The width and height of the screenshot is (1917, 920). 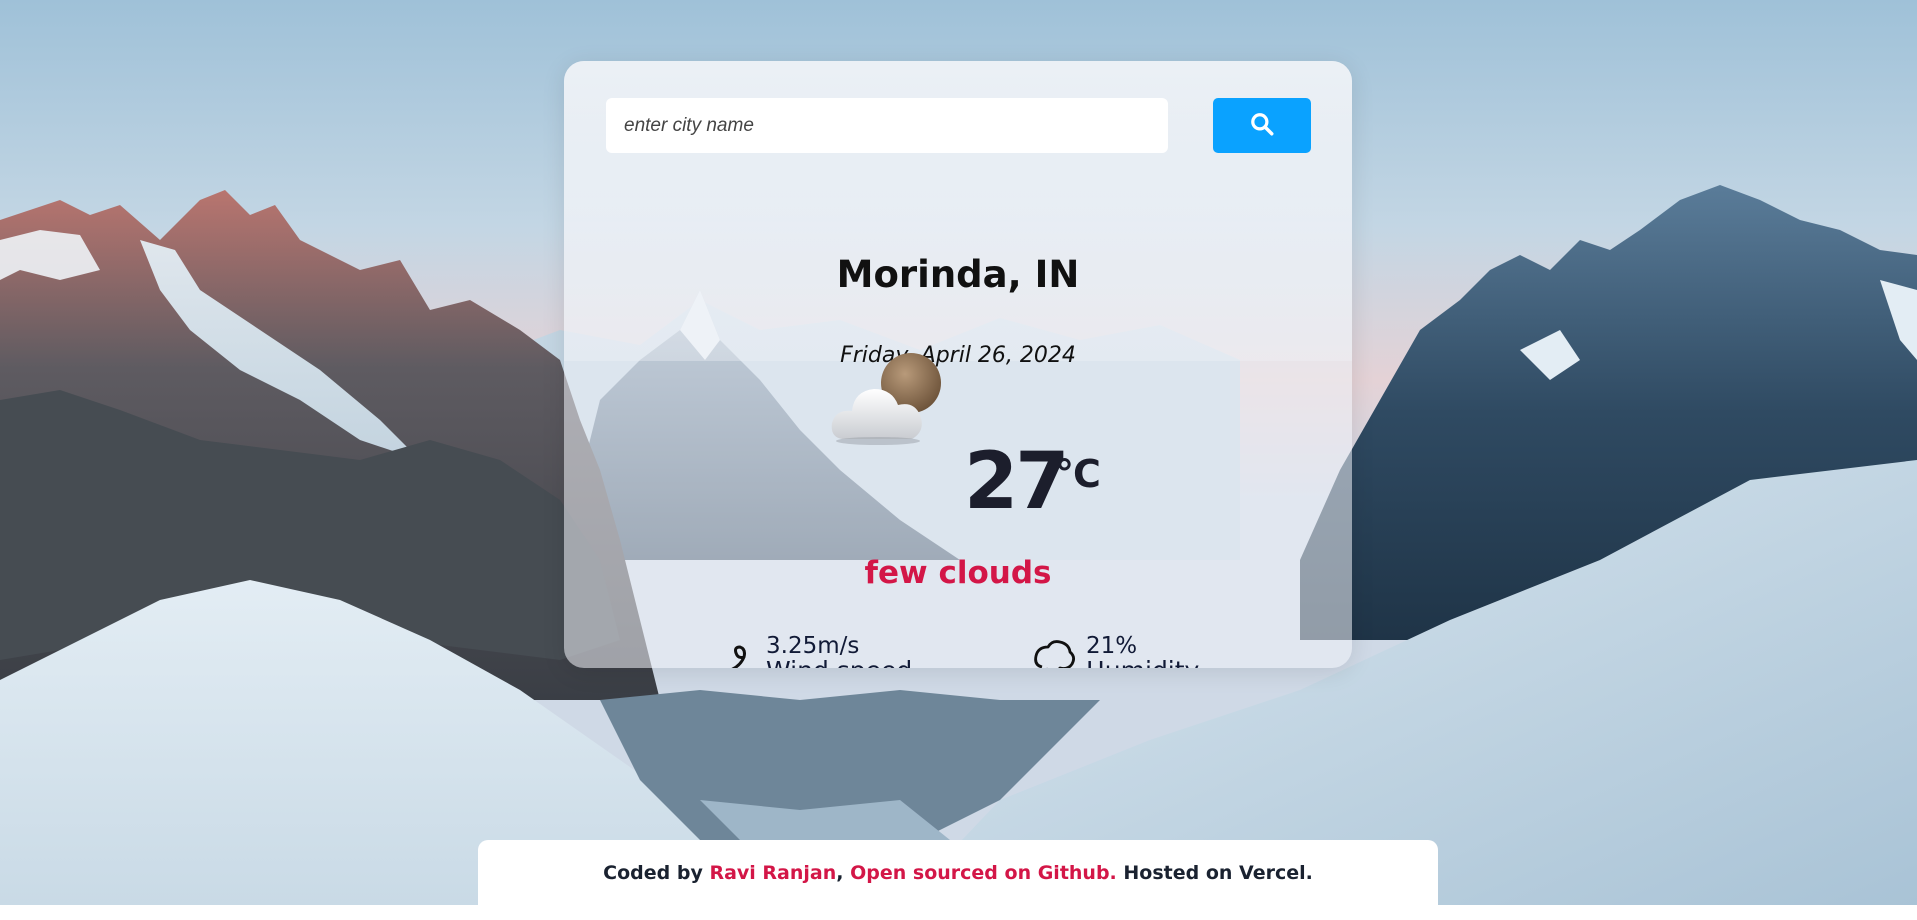 What do you see at coordinates (1142, 663) in the screenshot?
I see `humidity-label: Humidity` at bounding box center [1142, 663].